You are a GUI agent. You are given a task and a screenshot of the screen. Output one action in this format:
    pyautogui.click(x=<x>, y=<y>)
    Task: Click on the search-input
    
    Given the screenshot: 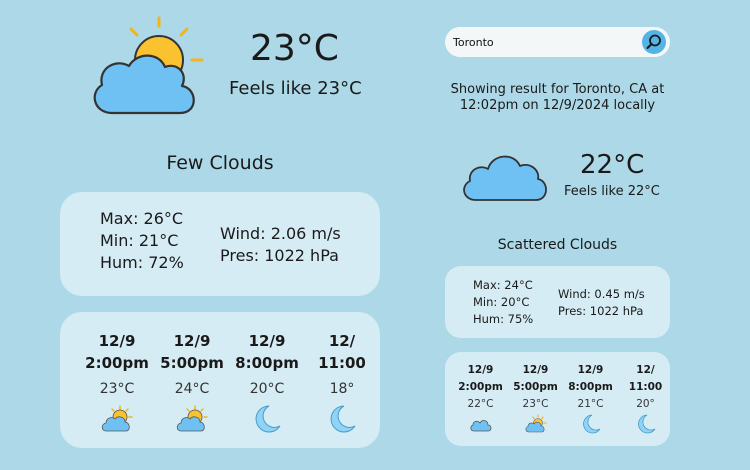 What is the action you would take?
    pyautogui.click(x=543, y=42)
    